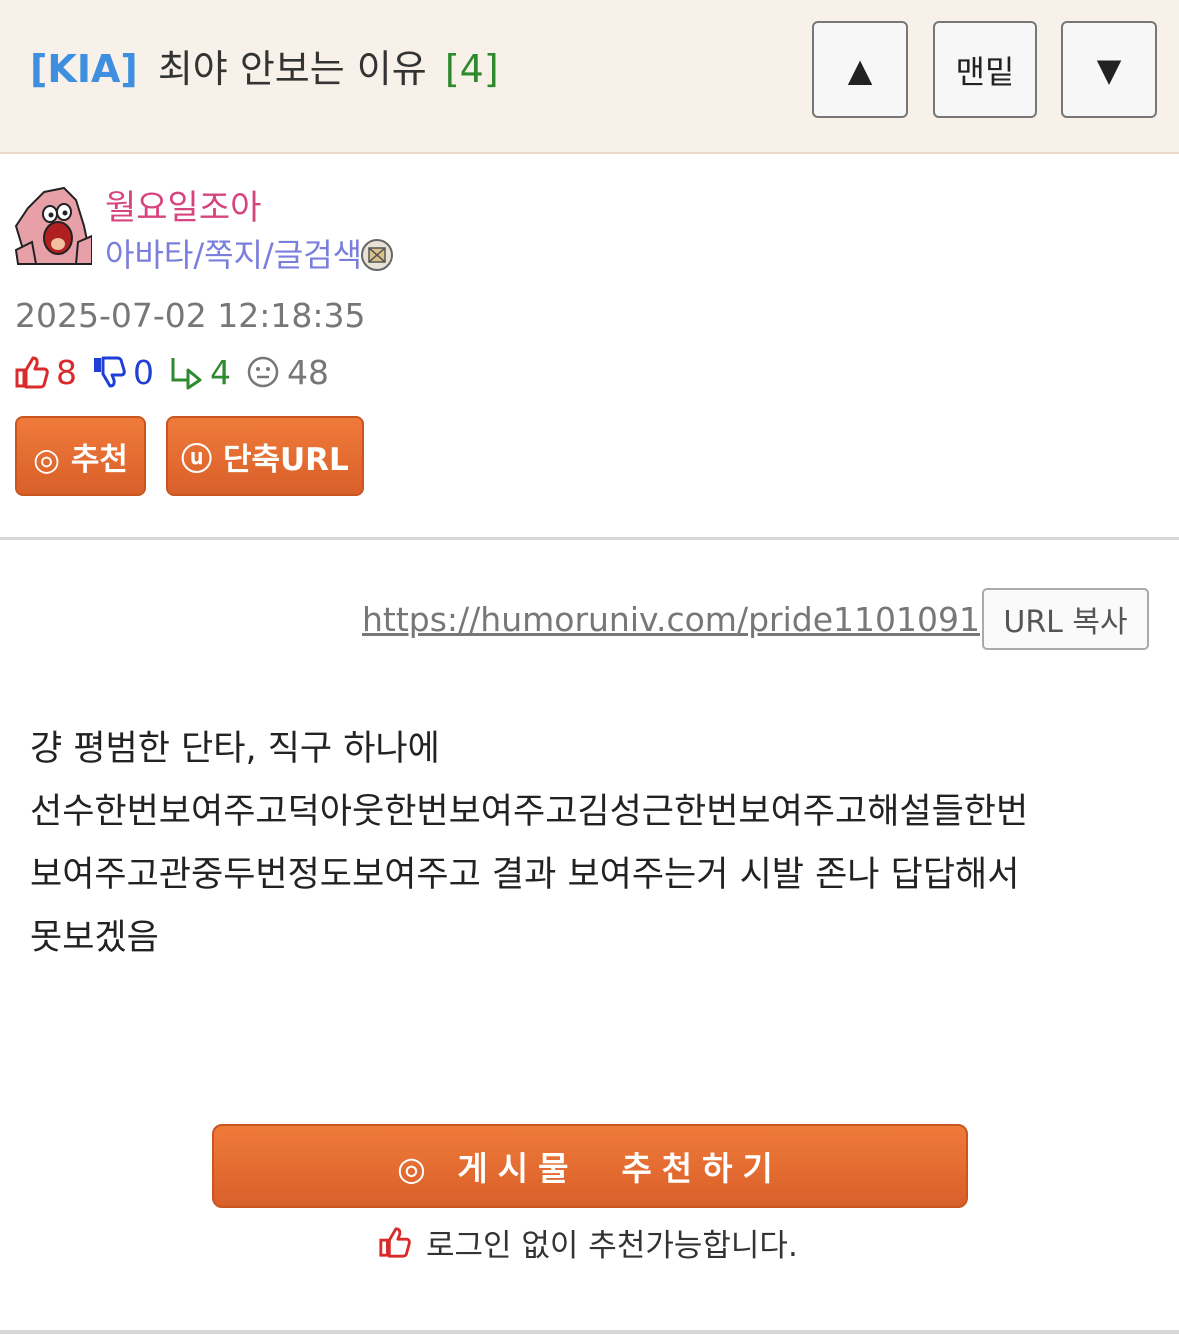  Describe the element at coordinates (80, 456) in the screenshot. I see `recommend-button: ◎ 추천` at that location.